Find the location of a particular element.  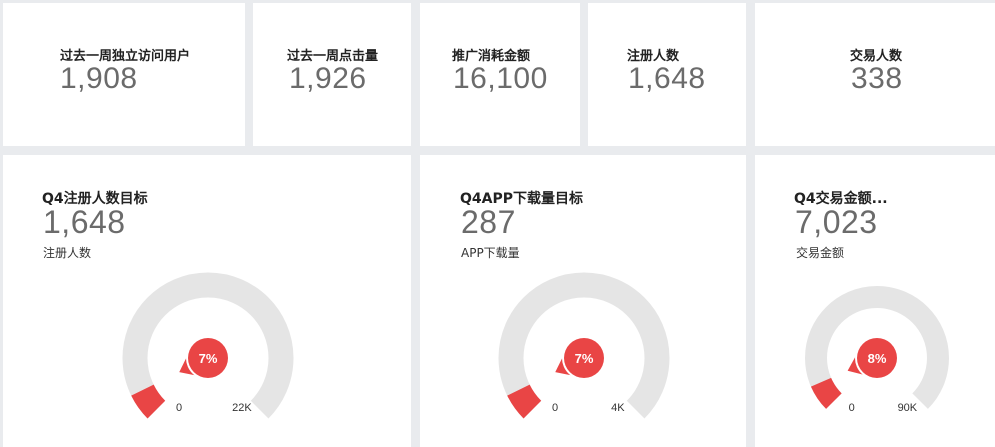

gauge-min-label: 0 is located at coordinates (852, 408).